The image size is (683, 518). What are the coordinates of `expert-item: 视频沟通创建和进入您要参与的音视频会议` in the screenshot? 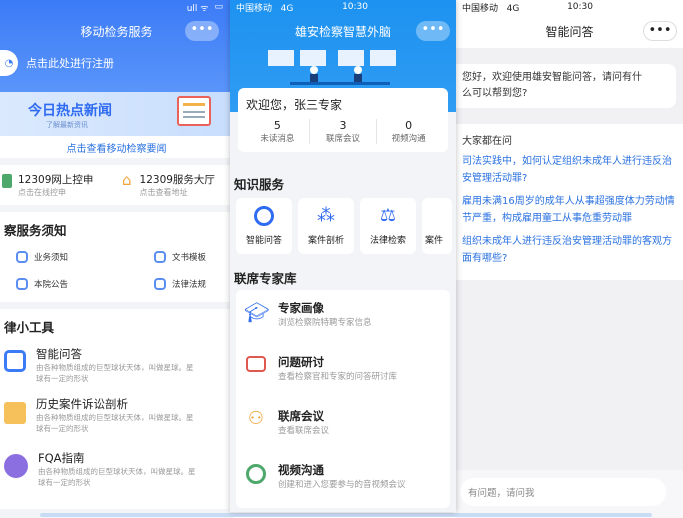 It's located at (343, 484).